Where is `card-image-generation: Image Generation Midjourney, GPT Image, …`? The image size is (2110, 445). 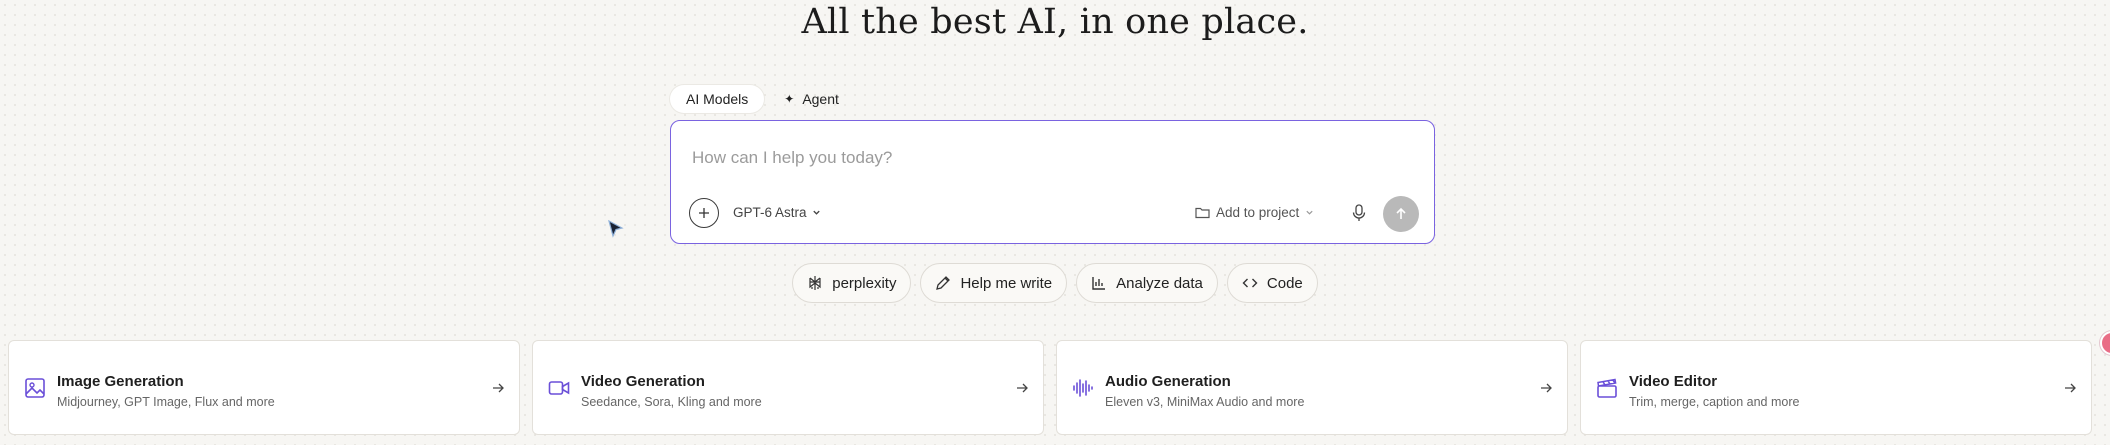
card-image-generation: Image Generation Midjourney, GPT Image, … is located at coordinates (264, 387).